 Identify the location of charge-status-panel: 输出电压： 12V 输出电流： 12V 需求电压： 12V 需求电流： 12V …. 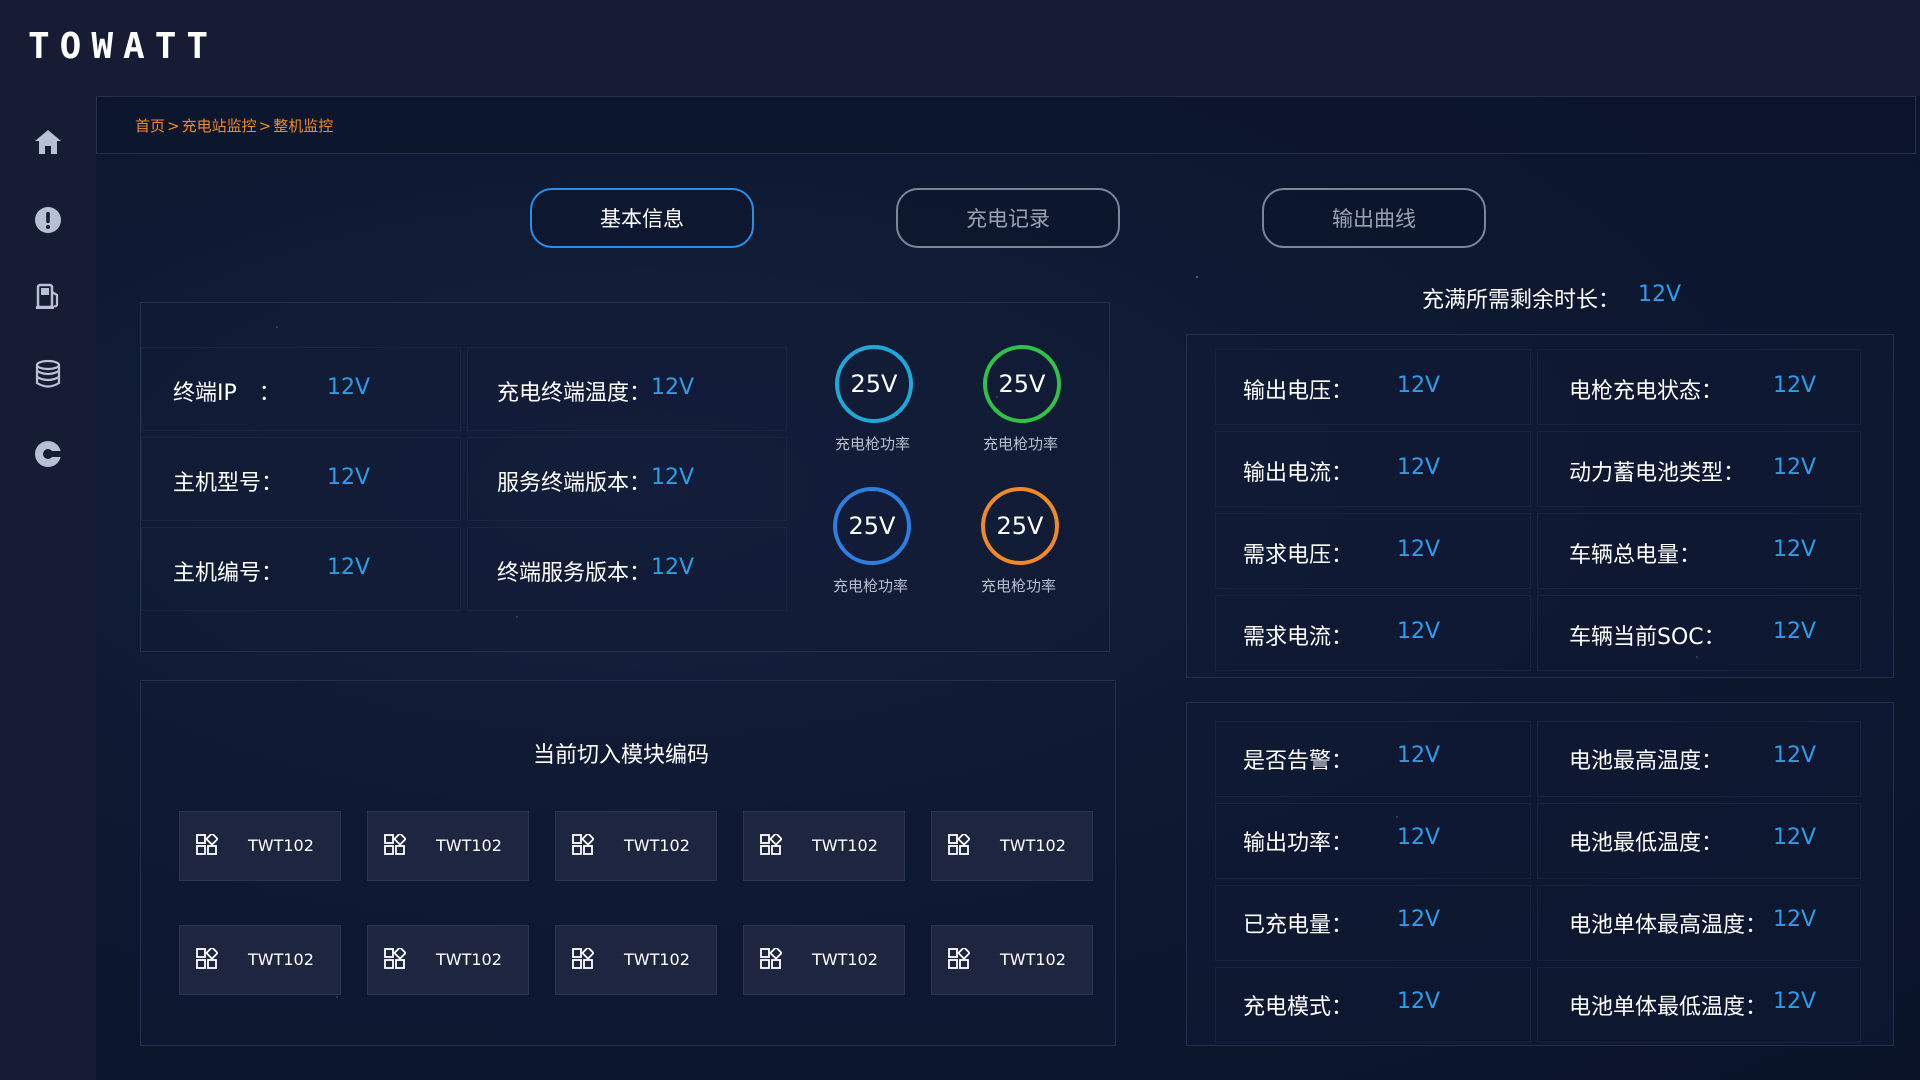
(1540, 506).